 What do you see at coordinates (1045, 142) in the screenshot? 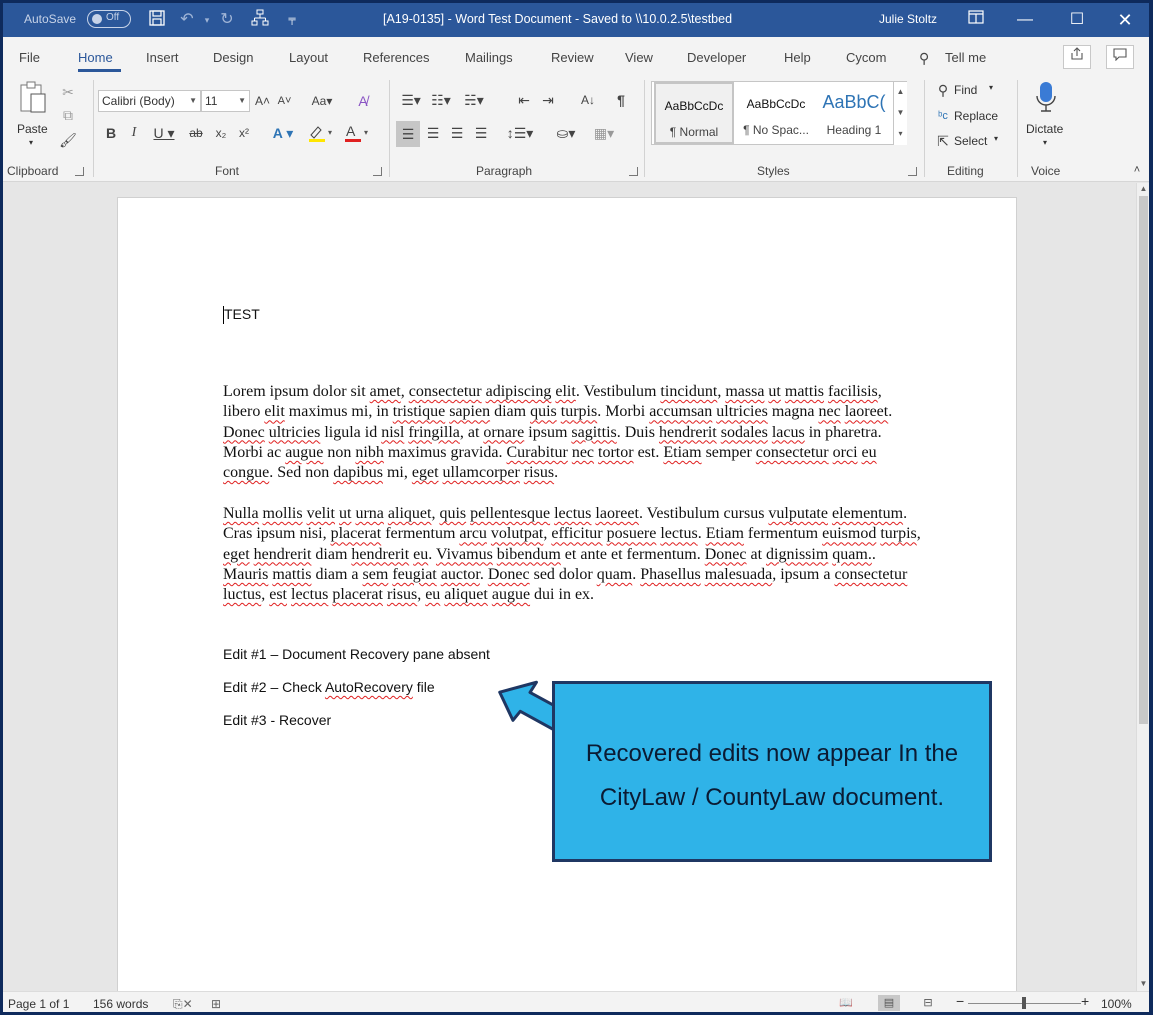
I see `dictate-dropdown-icon: ▾` at bounding box center [1045, 142].